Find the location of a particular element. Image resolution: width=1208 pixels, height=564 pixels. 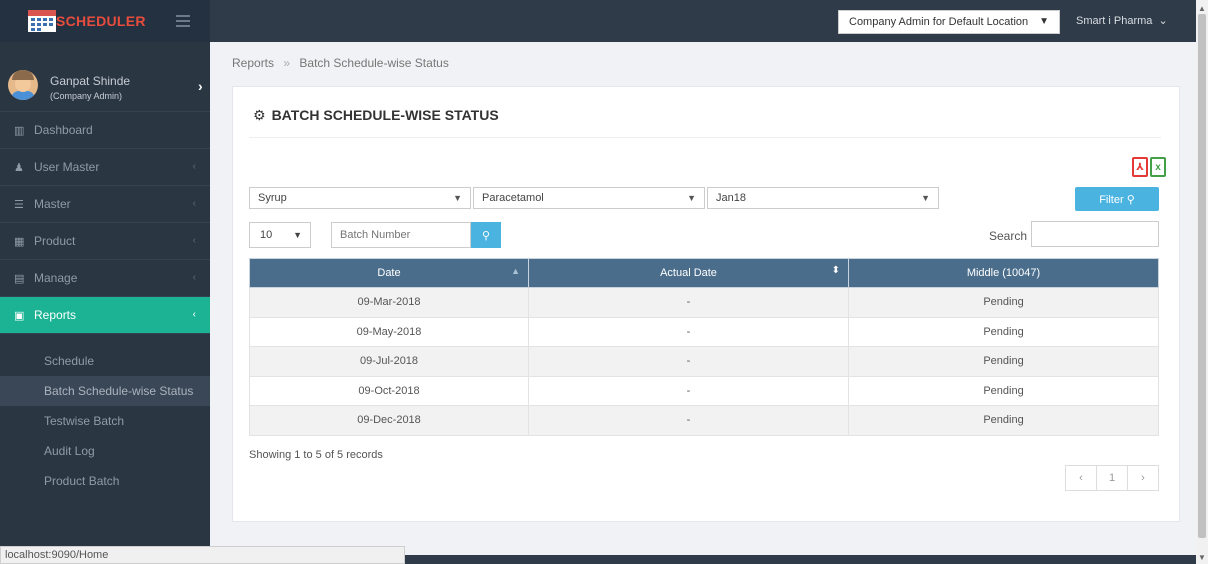

product-select-value: Paracetamol is located at coordinates (513, 198).